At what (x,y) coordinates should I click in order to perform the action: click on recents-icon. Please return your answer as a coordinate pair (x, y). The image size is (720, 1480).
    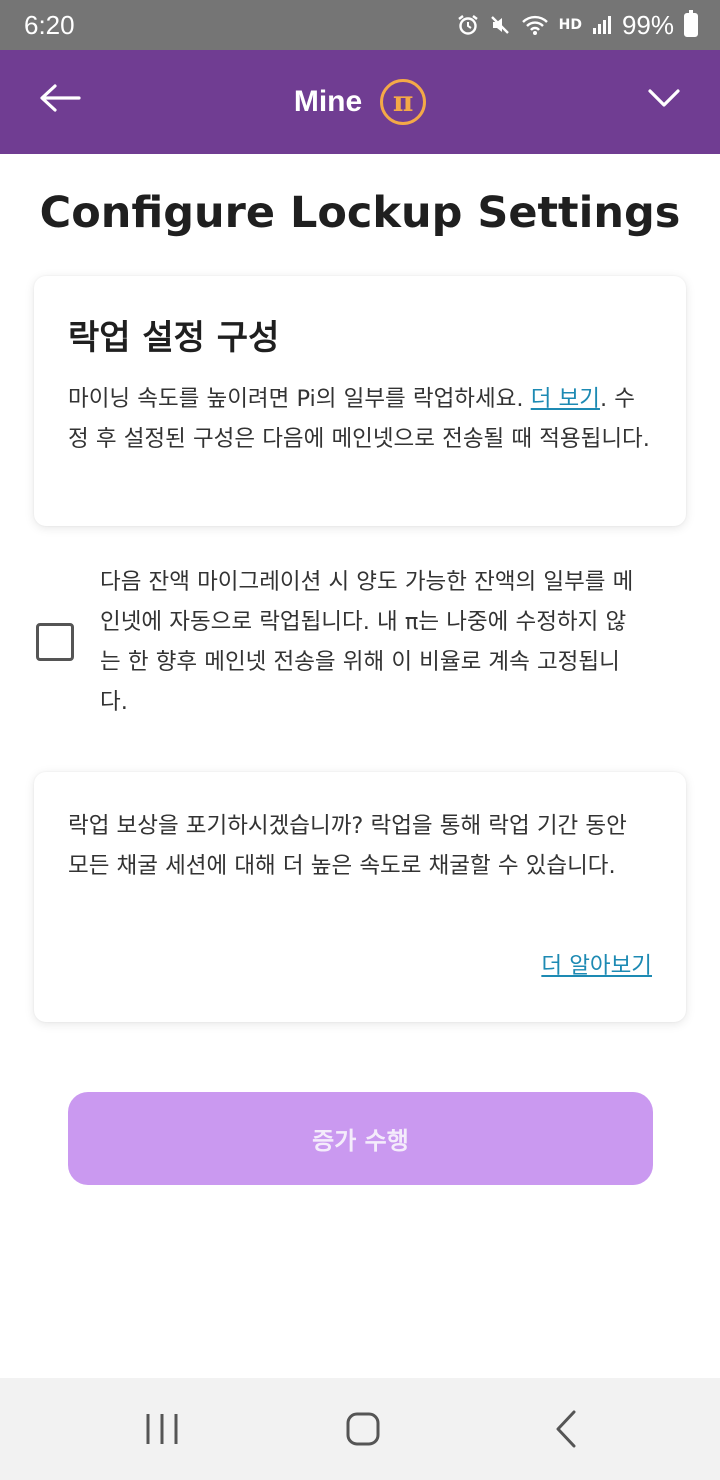
    Looking at the image, I should click on (162, 1429).